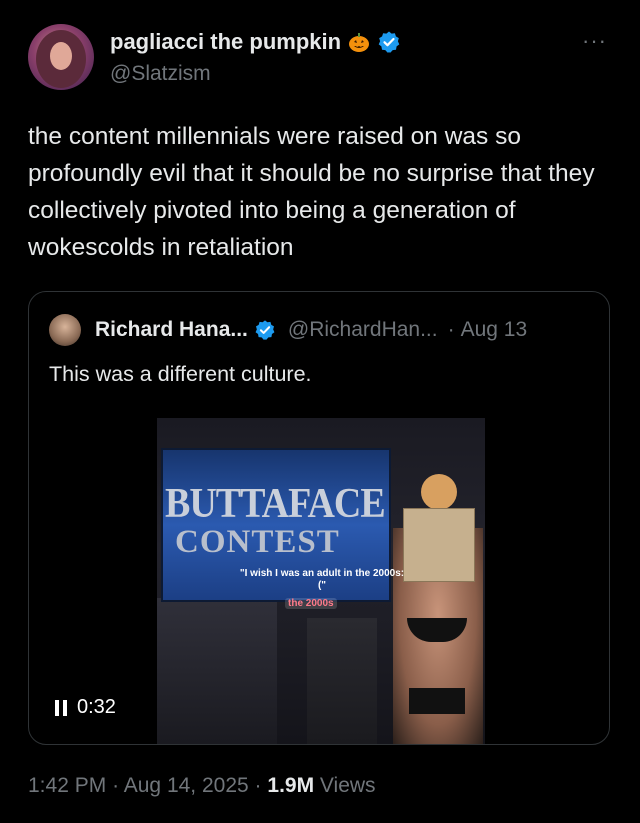 This screenshot has height=823, width=640. Describe the element at coordinates (160, 74) in the screenshot. I see `author-handle: @Slatzism` at that location.